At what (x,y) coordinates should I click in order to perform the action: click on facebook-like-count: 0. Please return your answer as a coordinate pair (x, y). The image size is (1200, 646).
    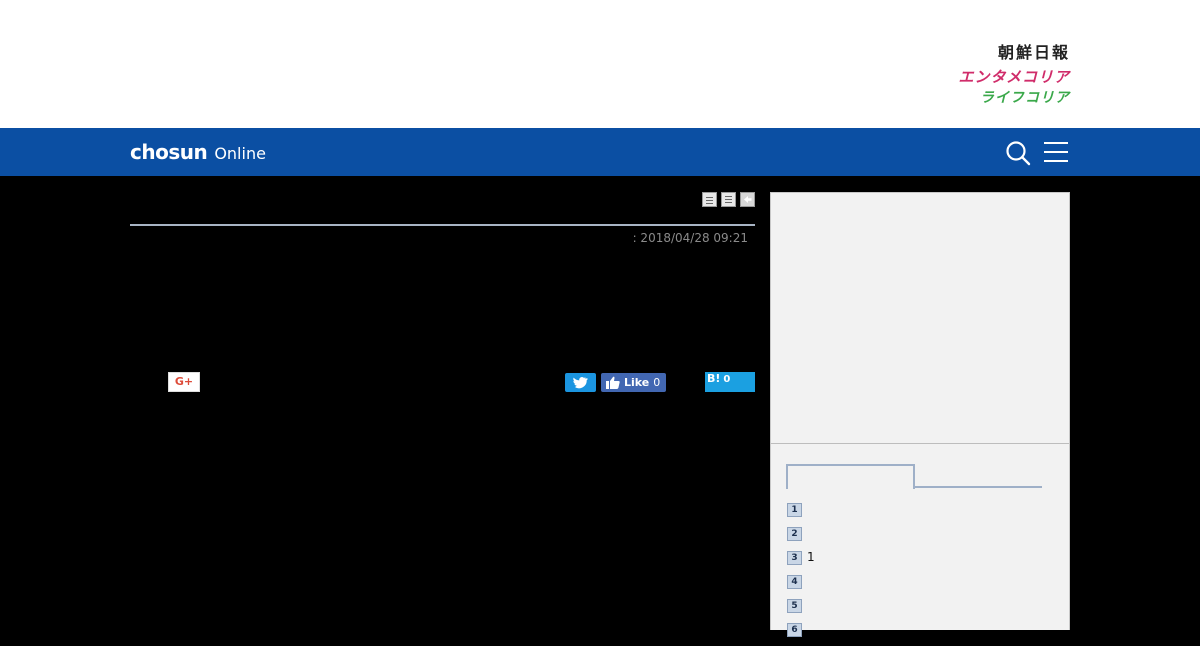
    Looking at the image, I should click on (657, 382).